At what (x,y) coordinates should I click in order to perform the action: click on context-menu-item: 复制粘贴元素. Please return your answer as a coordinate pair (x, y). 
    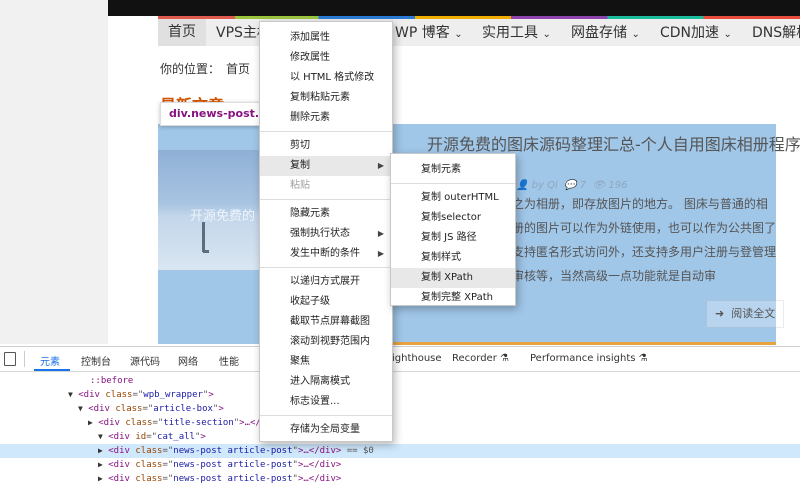
    Looking at the image, I should click on (326, 98).